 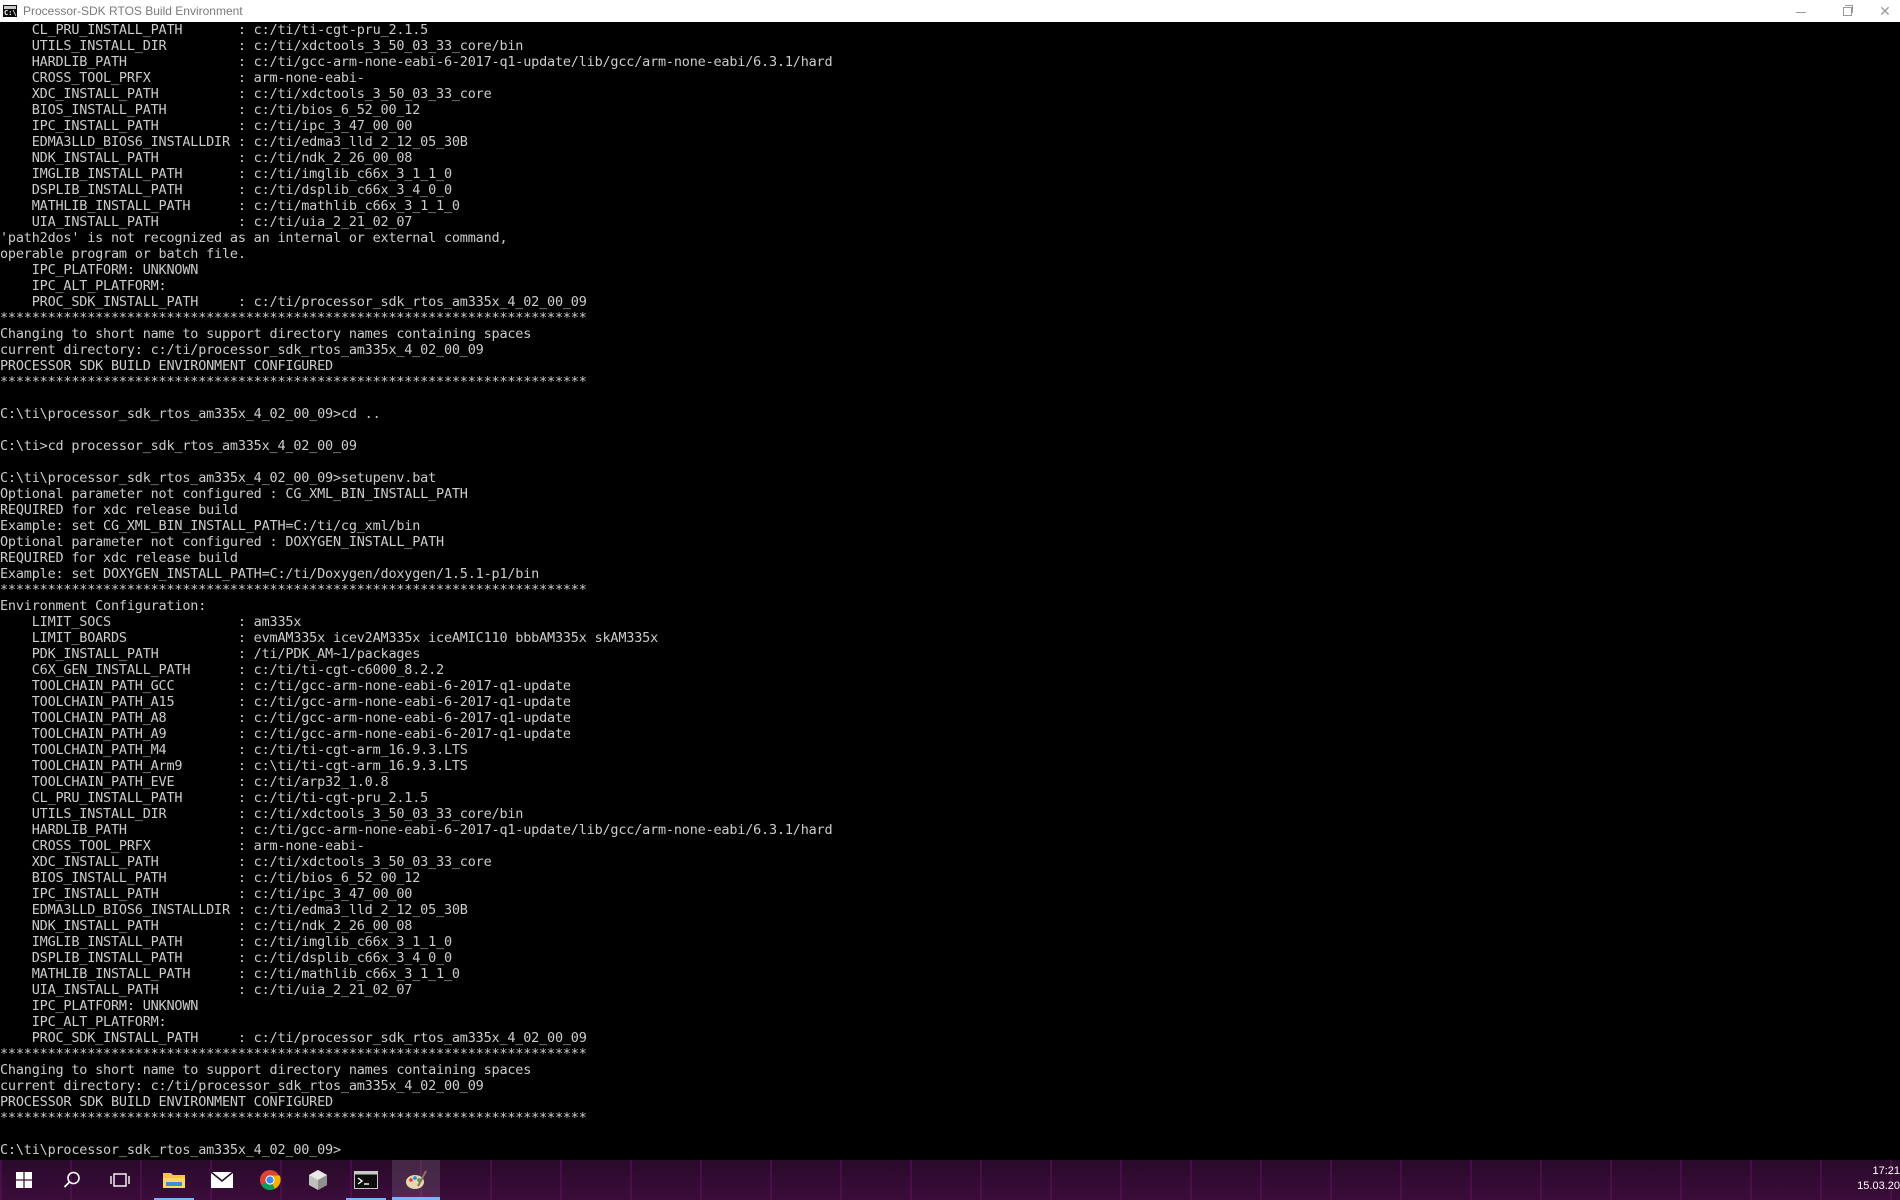 I want to click on minimize-button, so click(x=1801, y=11).